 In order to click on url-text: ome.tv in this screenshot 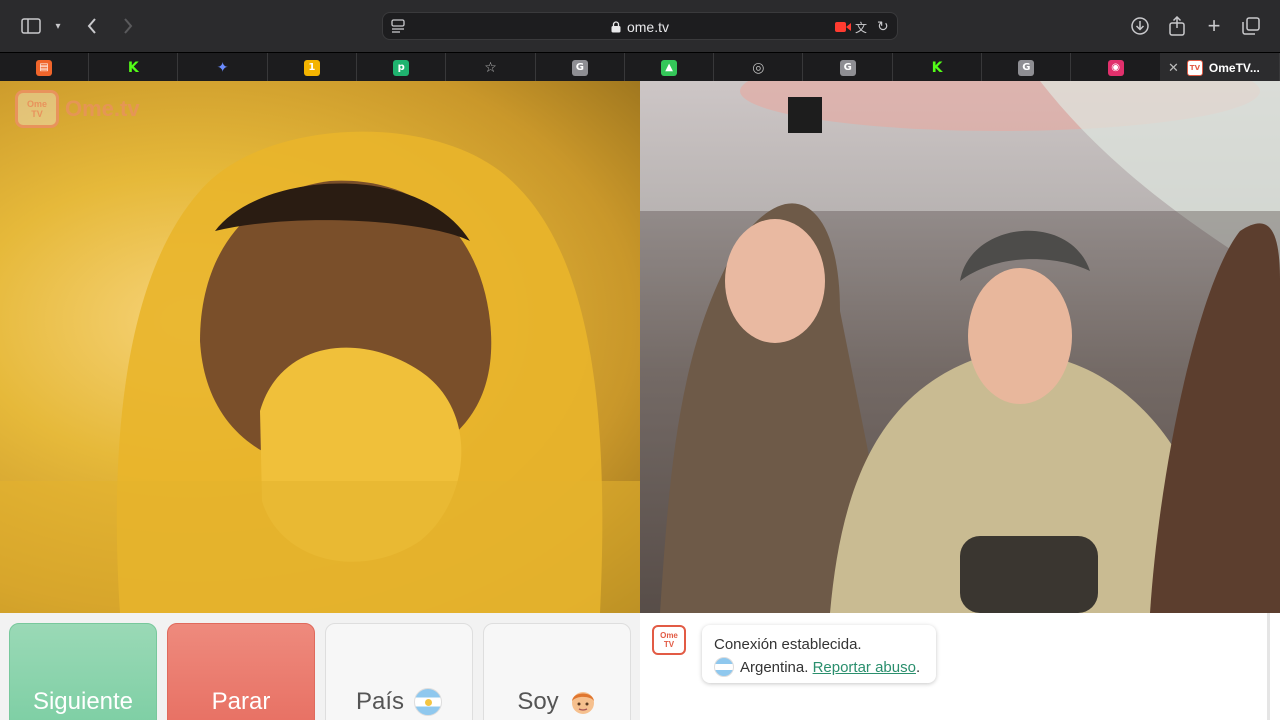, I will do `click(647, 27)`.